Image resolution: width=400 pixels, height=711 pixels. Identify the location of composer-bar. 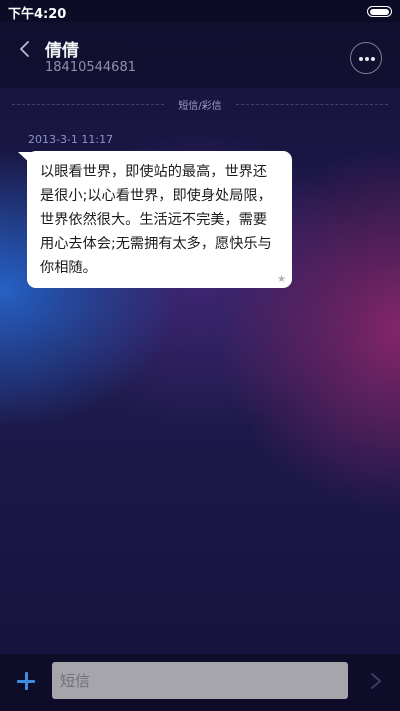
(200, 682).